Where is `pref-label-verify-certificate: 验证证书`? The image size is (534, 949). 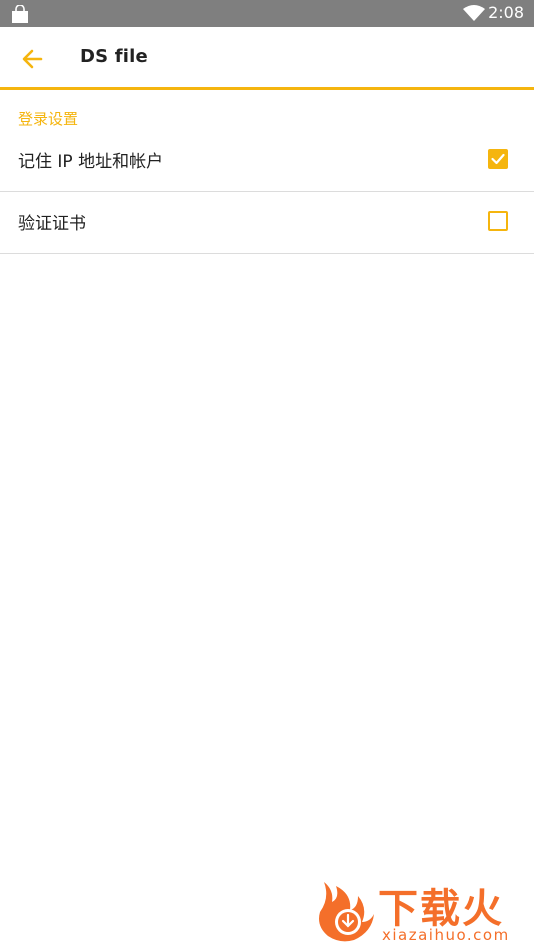 pref-label-verify-certificate: 验证证书 is located at coordinates (52, 224).